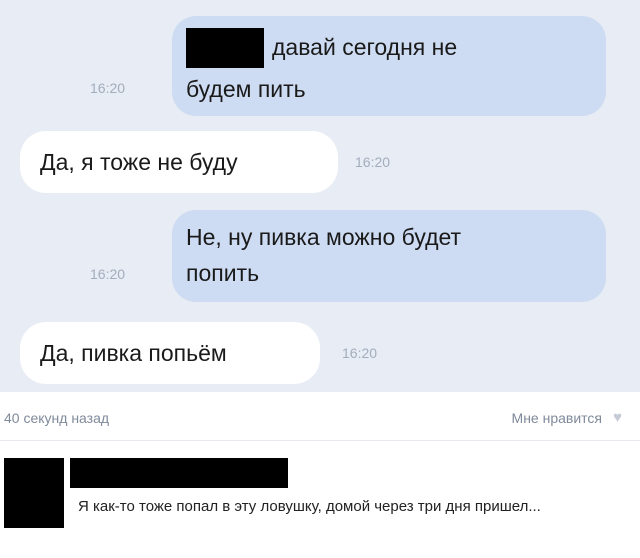 The image size is (640, 558). I want to click on redacted-author-name, so click(179, 473).